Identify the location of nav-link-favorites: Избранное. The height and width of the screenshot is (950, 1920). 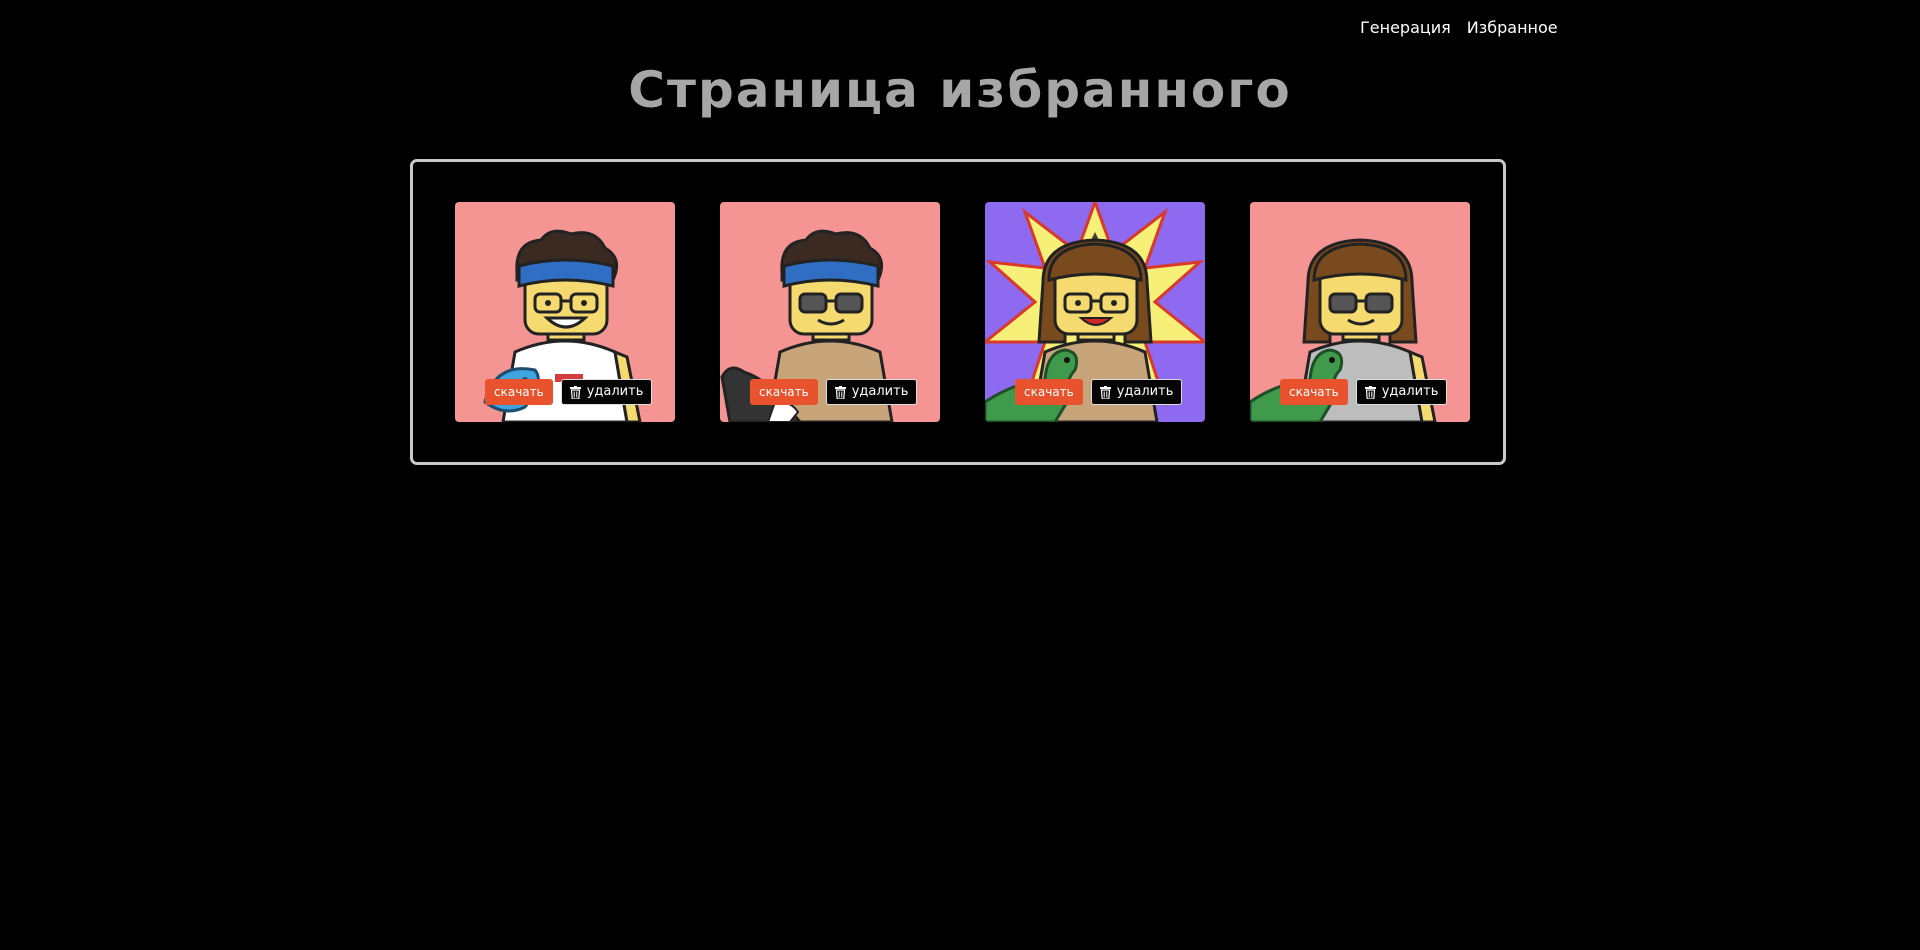
(1512, 27).